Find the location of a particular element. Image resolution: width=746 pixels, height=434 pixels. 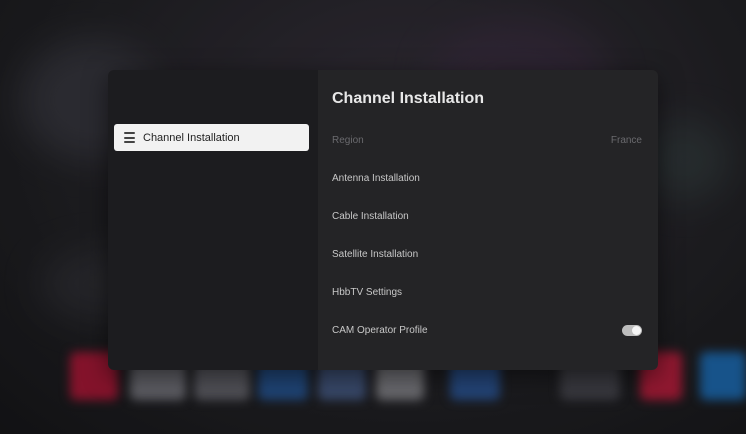

menu-item-label: CAM Operator Profile is located at coordinates (380, 330).